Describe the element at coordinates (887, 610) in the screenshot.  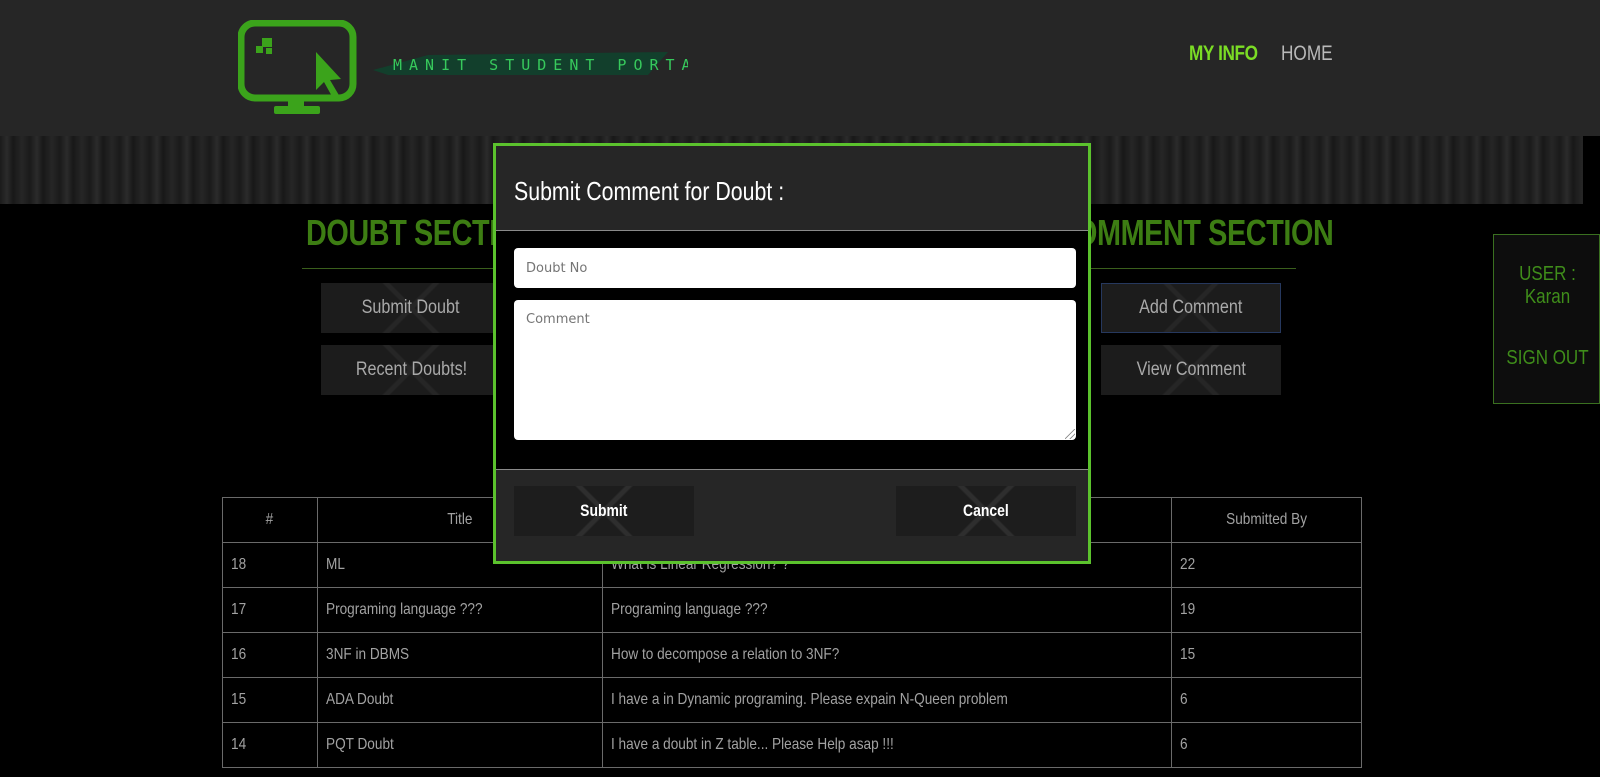
I see `cell-description: Programing language ???` at that location.